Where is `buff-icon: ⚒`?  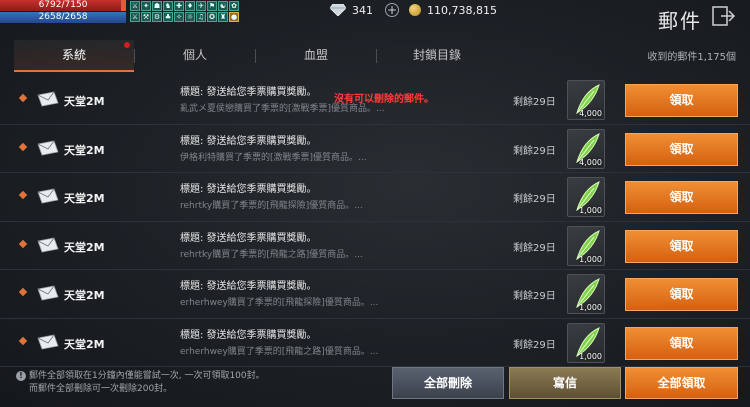 buff-icon: ⚒ is located at coordinates (146, 17).